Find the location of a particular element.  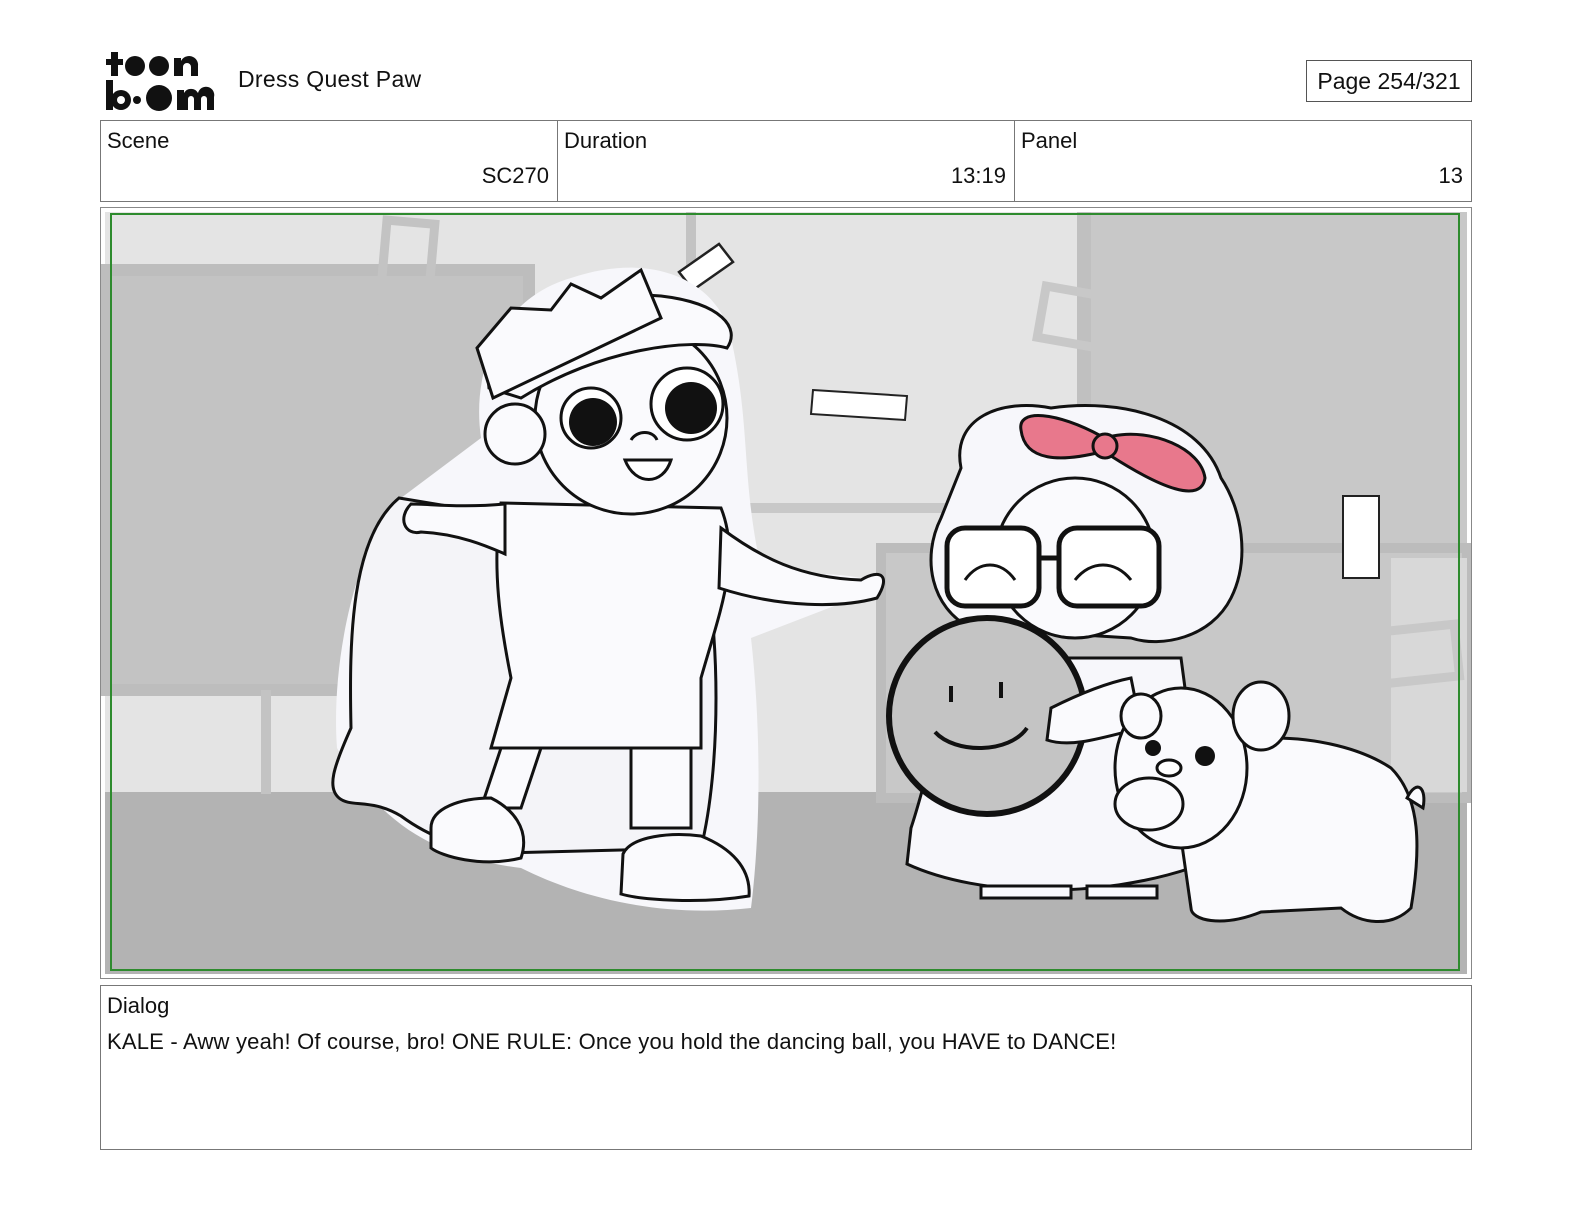

panel-info-row: Scene SC270 Duration 13:19 Panel 13 is located at coordinates (786, 161).